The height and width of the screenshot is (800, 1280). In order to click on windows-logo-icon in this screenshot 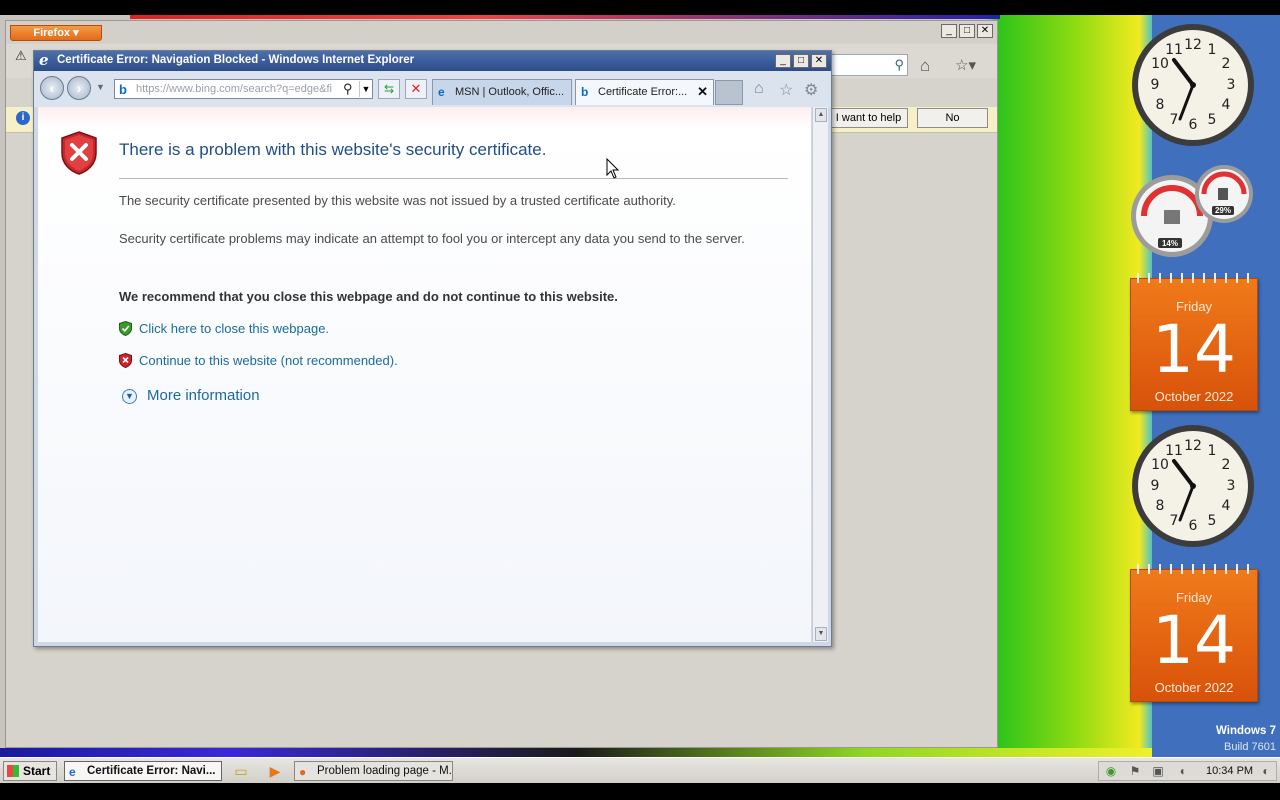, I will do `click(13, 771)`.